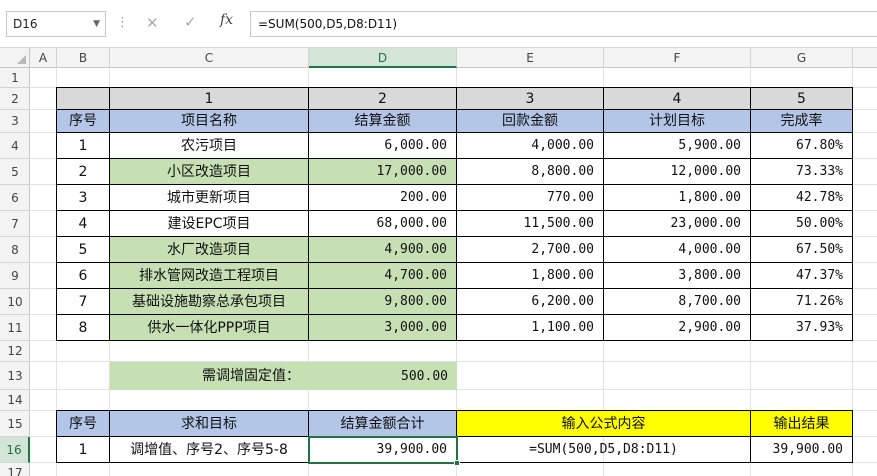 This screenshot has height=476, width=877. What do you see at coordinates (209, 249) in the screenshot?
I see `project-name-cell: 水厂改造项目` at bounding box center [209, 249].